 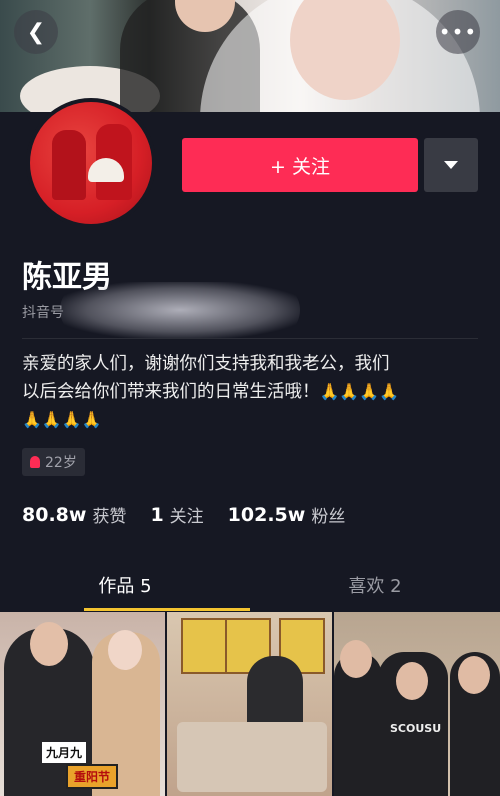 What do you see at coordinates (156, 515) in the screenshot?
I see `following-count: 1` at bounding box center [156, 515].